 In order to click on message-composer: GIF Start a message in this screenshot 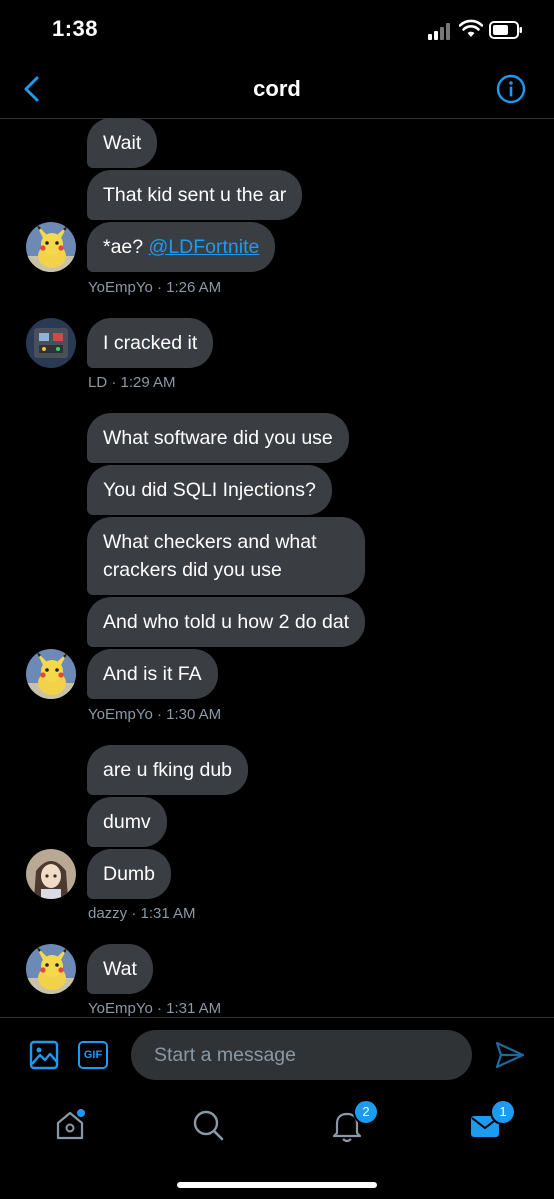, I will do `click(277, 1057)`.